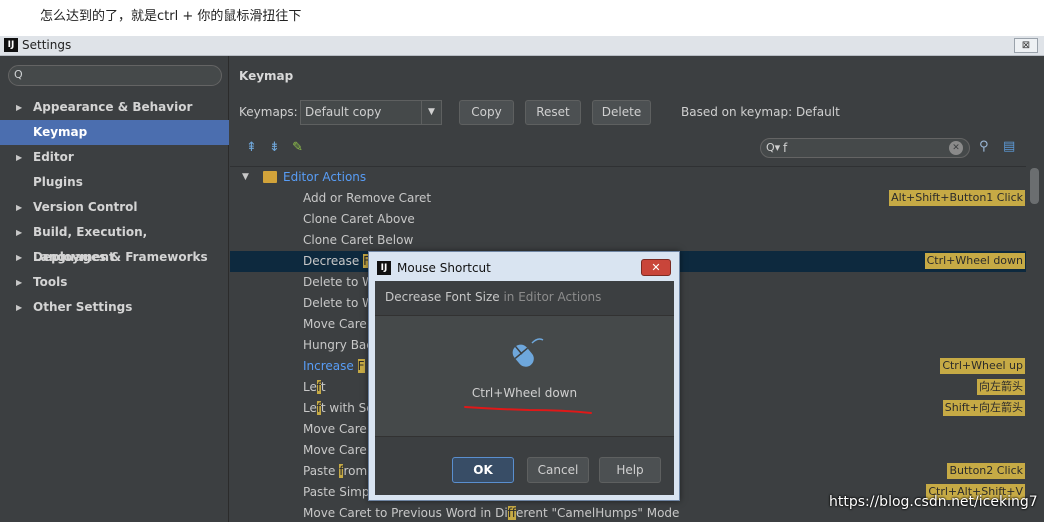  What do you see at coordinates (933, 502) in the screenshot?
I see `watermark-url: https://blog.csdn.net/iceking7` at bounding box center [933, 502].